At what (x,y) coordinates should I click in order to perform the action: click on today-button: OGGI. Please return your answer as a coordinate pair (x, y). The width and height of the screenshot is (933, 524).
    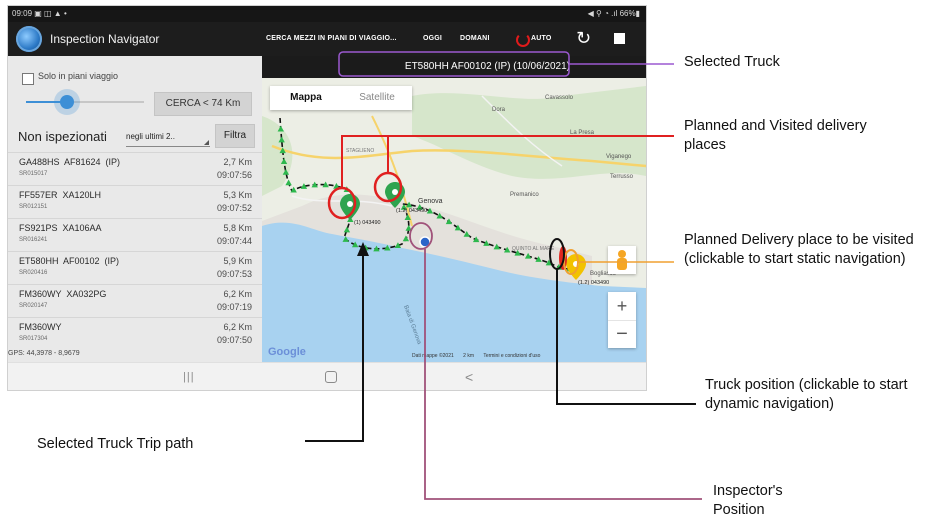
    Looking at the image, I should click on (432, 39).